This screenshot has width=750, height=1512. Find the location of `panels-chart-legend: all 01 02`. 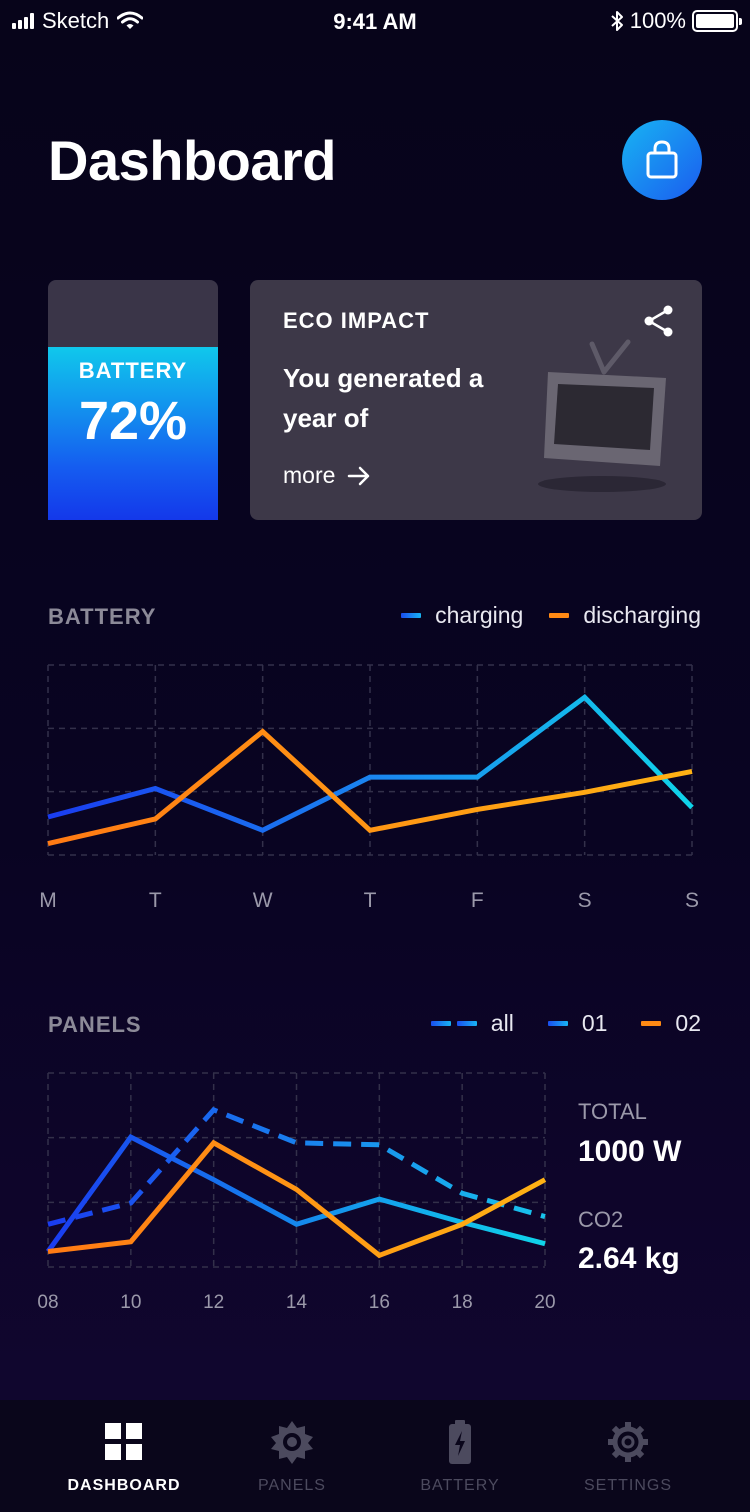

panels-chart-legend: all 01 02 is located at coordinates (565, 1023).